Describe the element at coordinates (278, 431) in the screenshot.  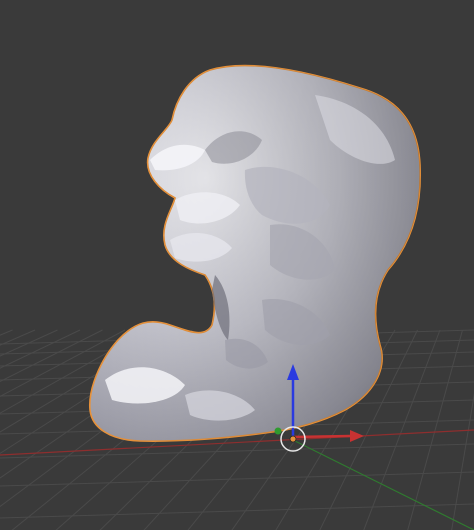
I see `gizmo-y-dot-icon` at that location.